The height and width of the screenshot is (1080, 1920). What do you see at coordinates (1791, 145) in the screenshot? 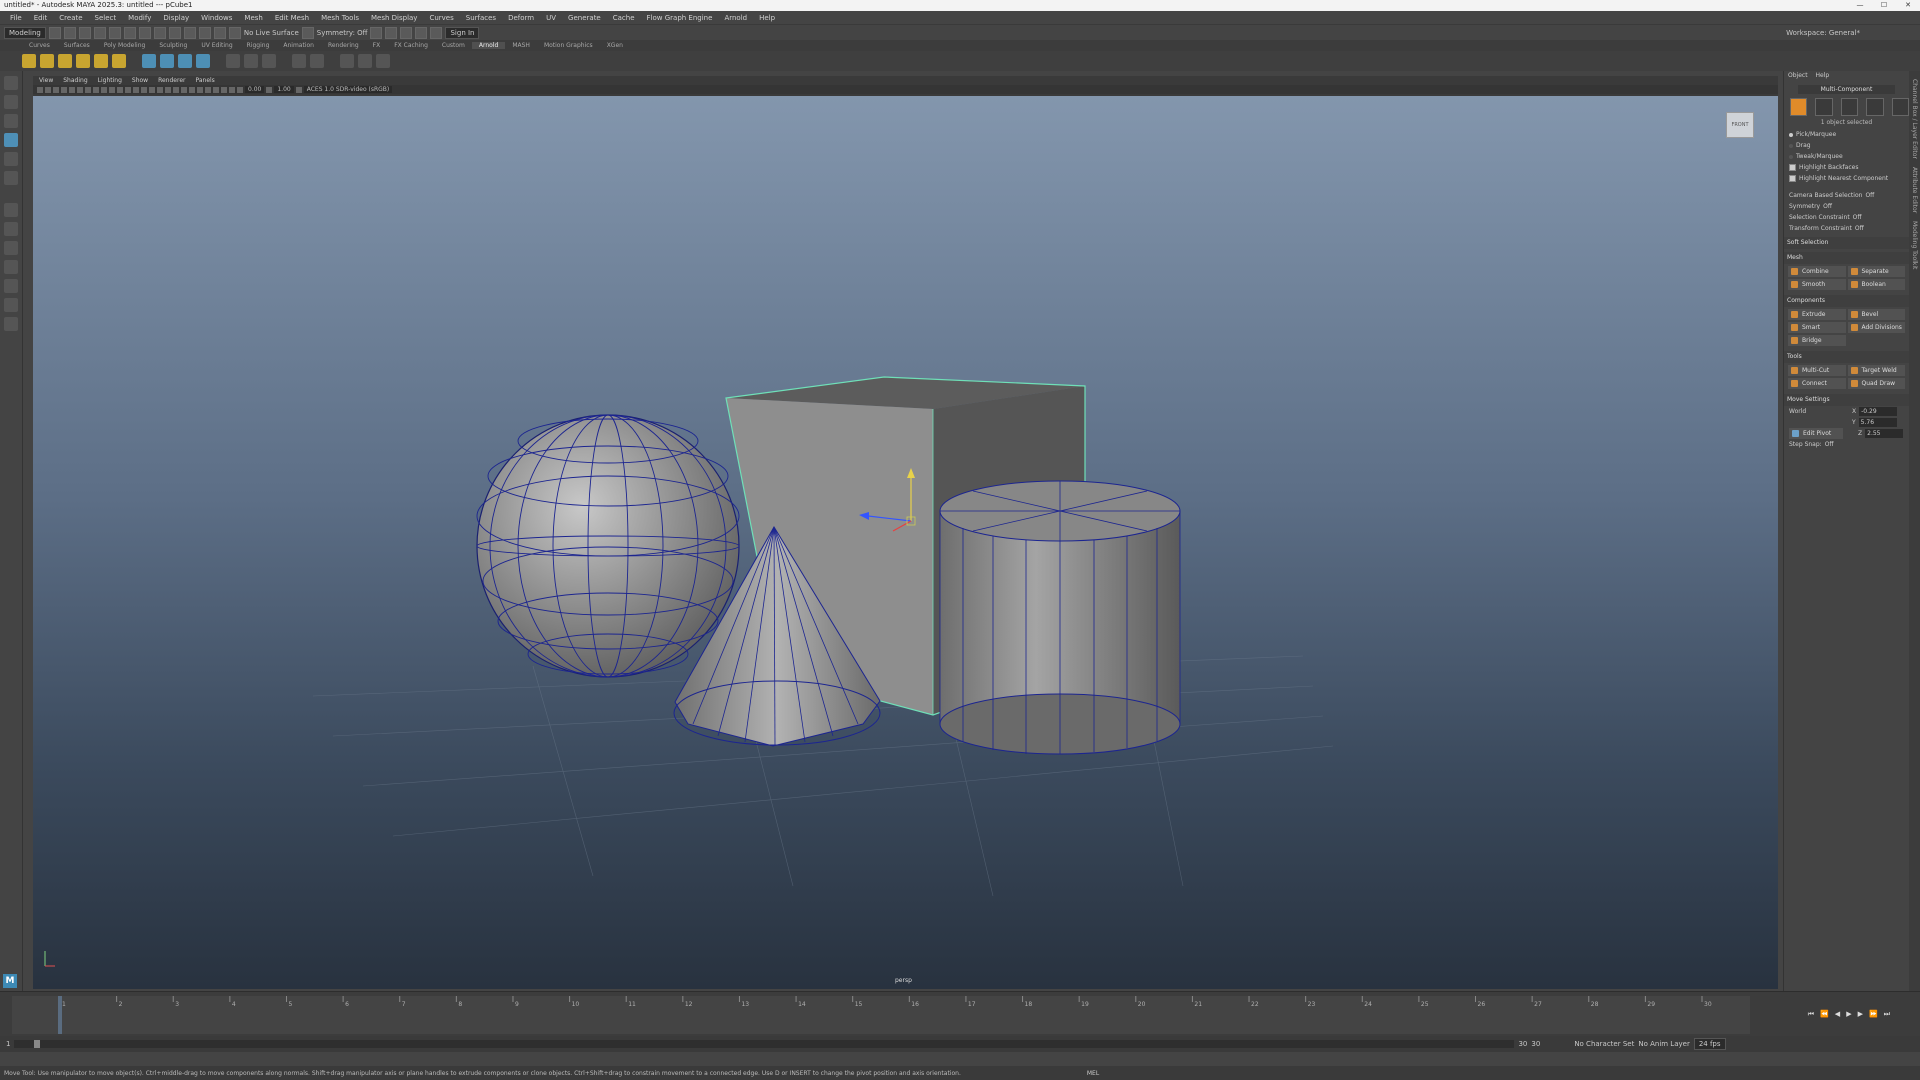
I see `radio-icon` at bounding box center [1791, 145].